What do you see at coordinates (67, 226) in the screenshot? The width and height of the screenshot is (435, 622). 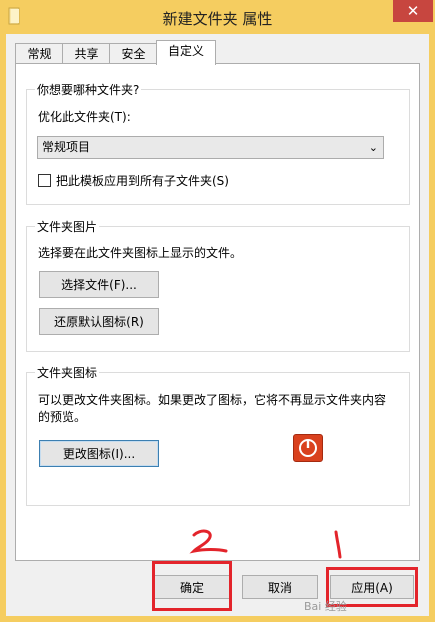 I see `folder-pictures-group-title: 文件夹图片` at bounding box center [67, 226].